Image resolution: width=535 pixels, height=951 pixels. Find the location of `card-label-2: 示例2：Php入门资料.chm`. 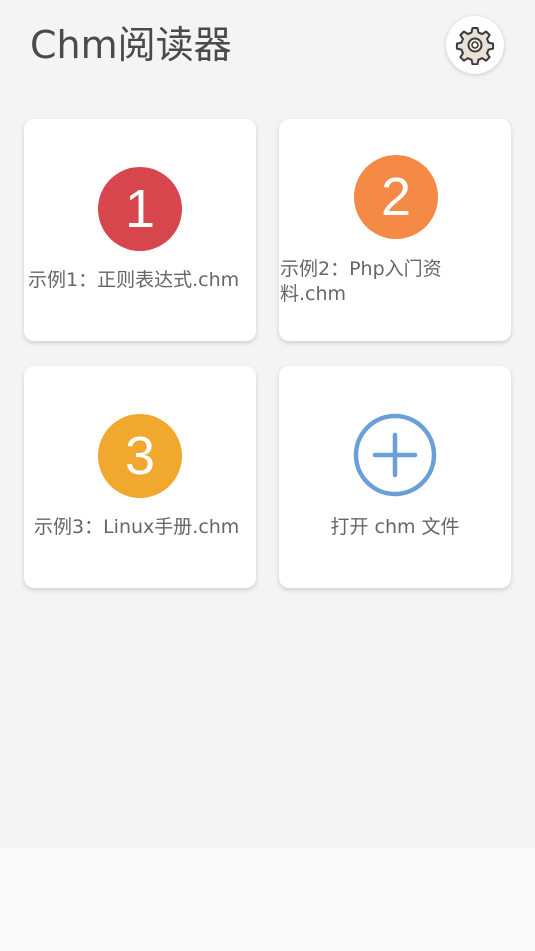

card-label-2: 示例2：Php入门资料.chm is located at coordinates (361, 281).